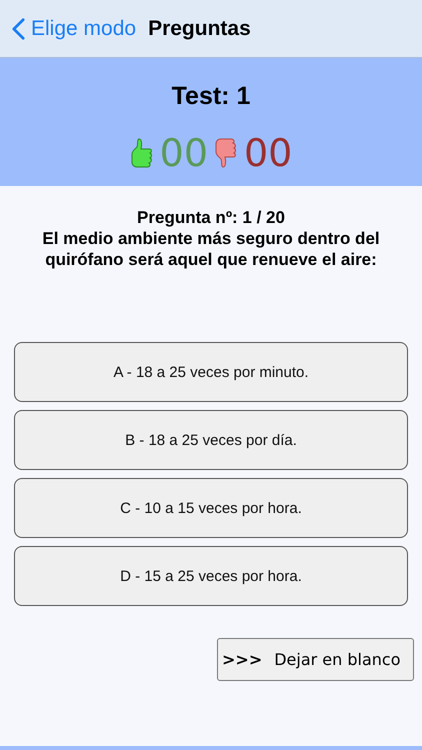 Image resolution: width=422 pixels, height=750 pixels. Describe the element at coordinates (268, 153) in the screenshot. I see `wrong-count: 00` at that location.